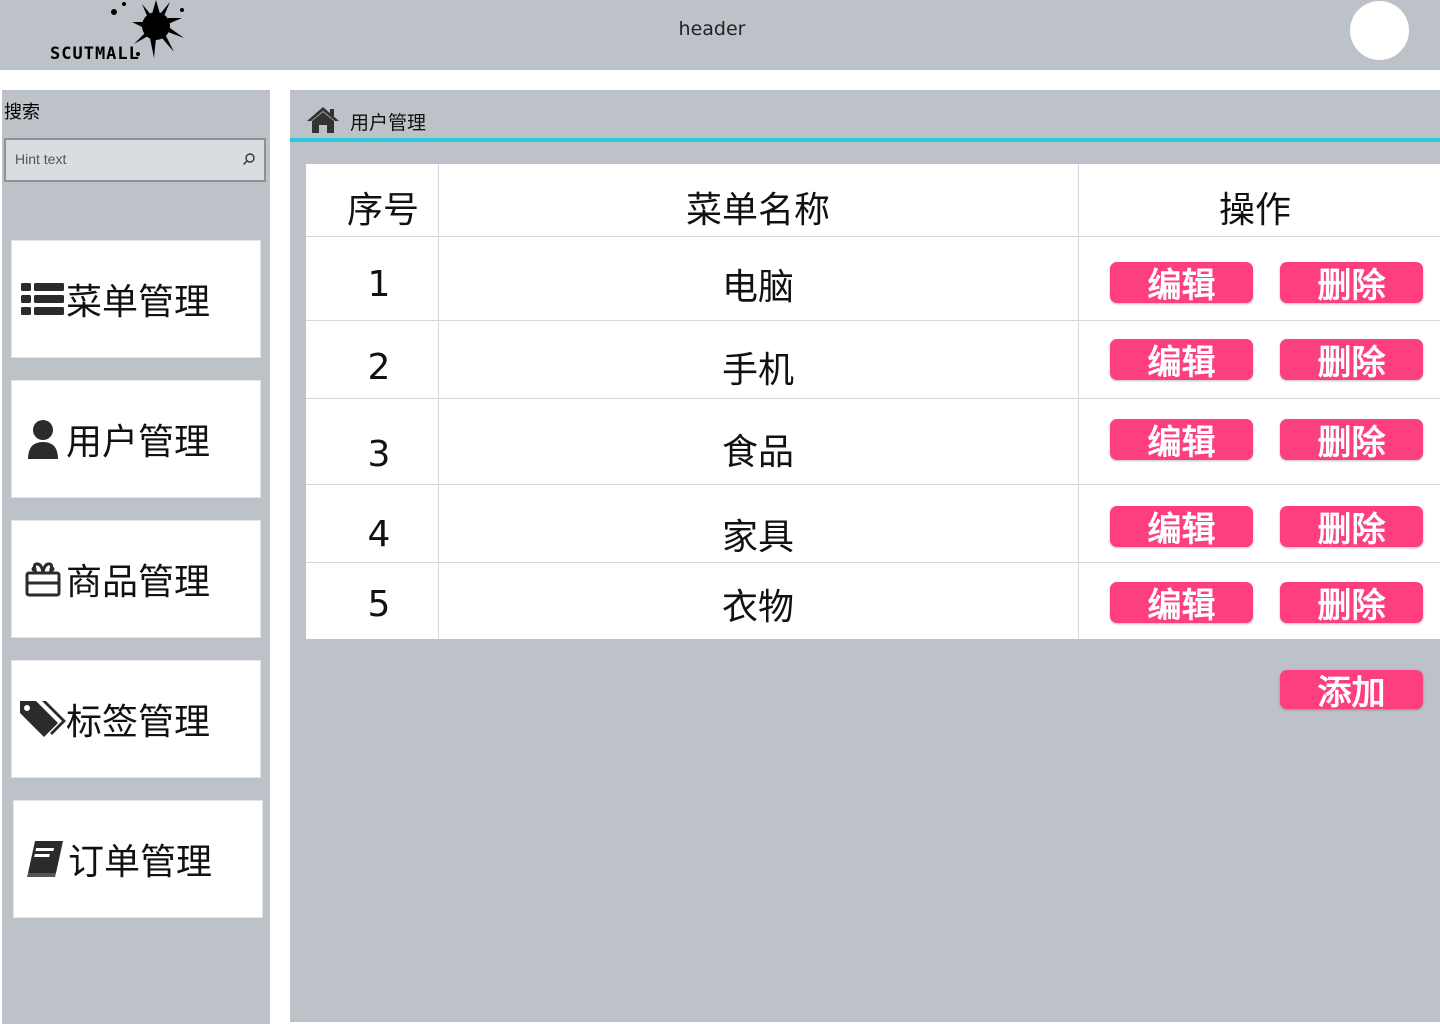  I want to click on row-name: 食品, so click(757, 452).